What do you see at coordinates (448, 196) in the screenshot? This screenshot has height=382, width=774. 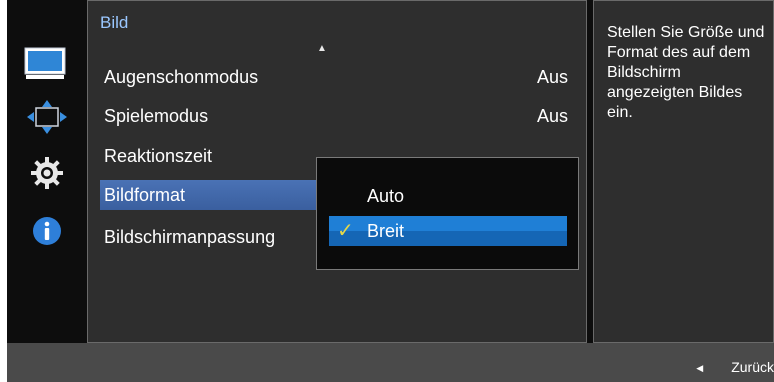 I see `dropdown-option-auto: Auto` at bounding box center [448, 196].